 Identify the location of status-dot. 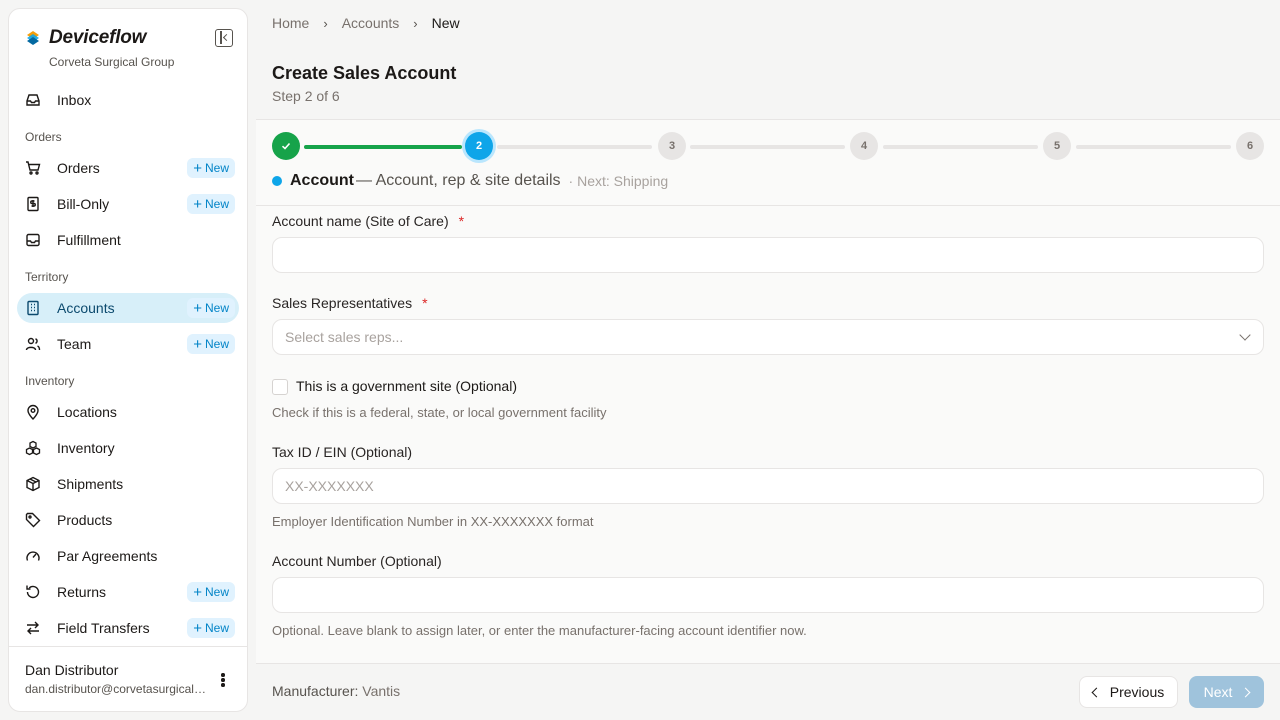
(277, 181).